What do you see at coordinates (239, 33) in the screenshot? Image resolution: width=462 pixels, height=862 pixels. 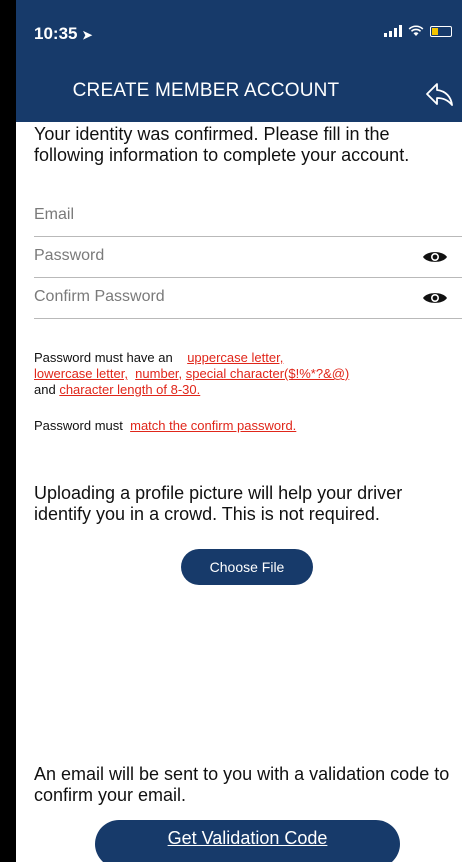 I see `status-bar: 10:35 ➤` at bounding box center [239, 33].